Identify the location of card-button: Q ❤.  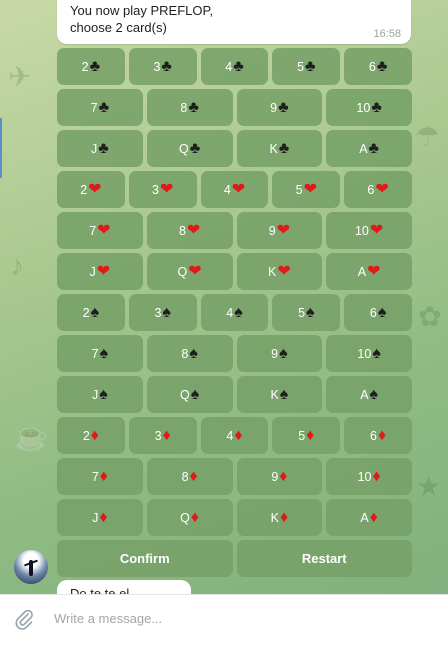
(189, 271).